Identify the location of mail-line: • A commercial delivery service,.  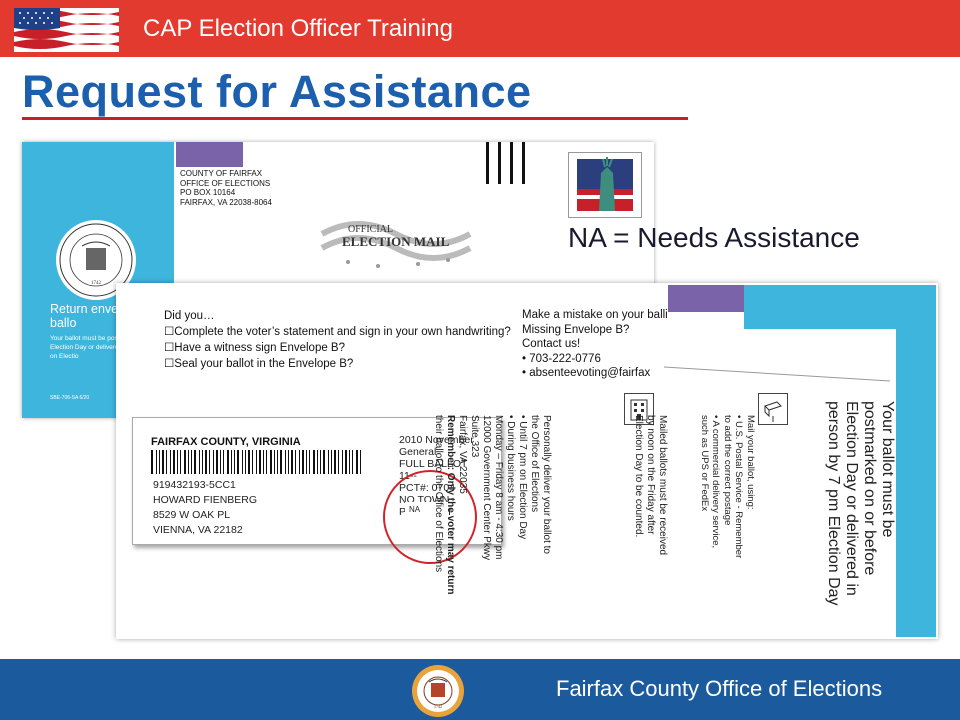
(716, 482).